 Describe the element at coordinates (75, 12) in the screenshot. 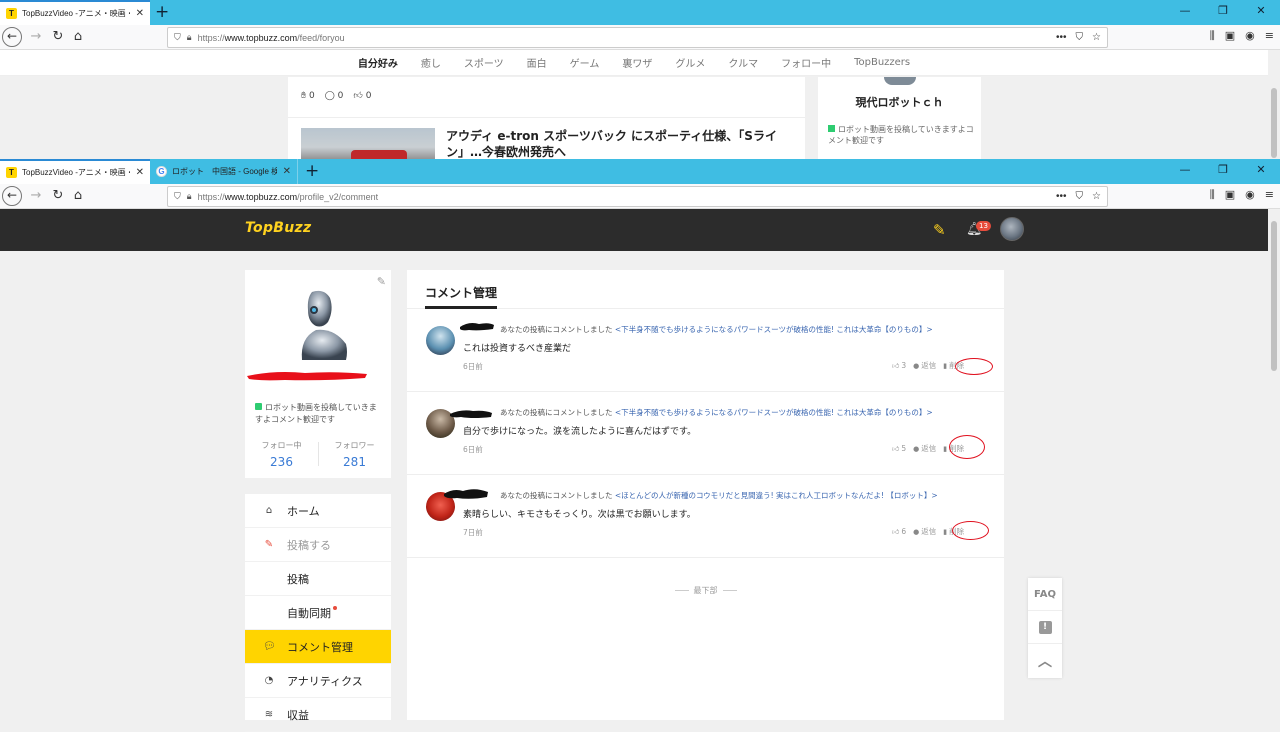

I see `back-tab-topbuzz: T TopBuzzVideo -アニメ・映画・音 ✕` at that location.